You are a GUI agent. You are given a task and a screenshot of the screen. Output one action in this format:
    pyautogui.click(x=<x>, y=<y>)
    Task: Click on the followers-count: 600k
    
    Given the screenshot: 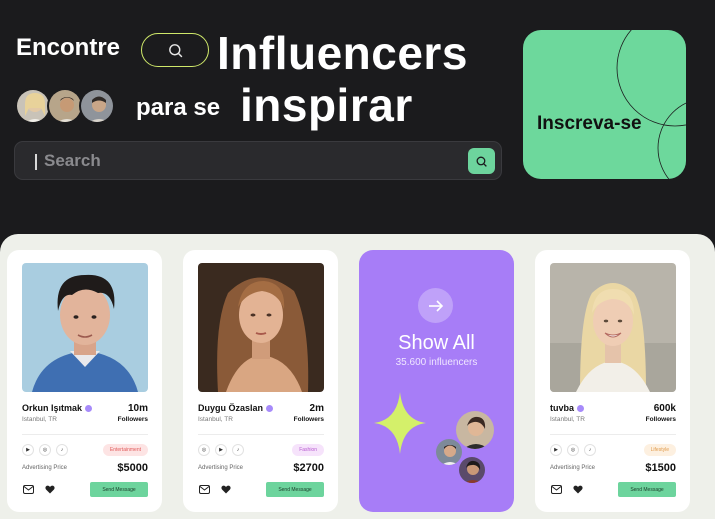 What is the action you would take?
    pyautogui.click(x=664, y=408)
    